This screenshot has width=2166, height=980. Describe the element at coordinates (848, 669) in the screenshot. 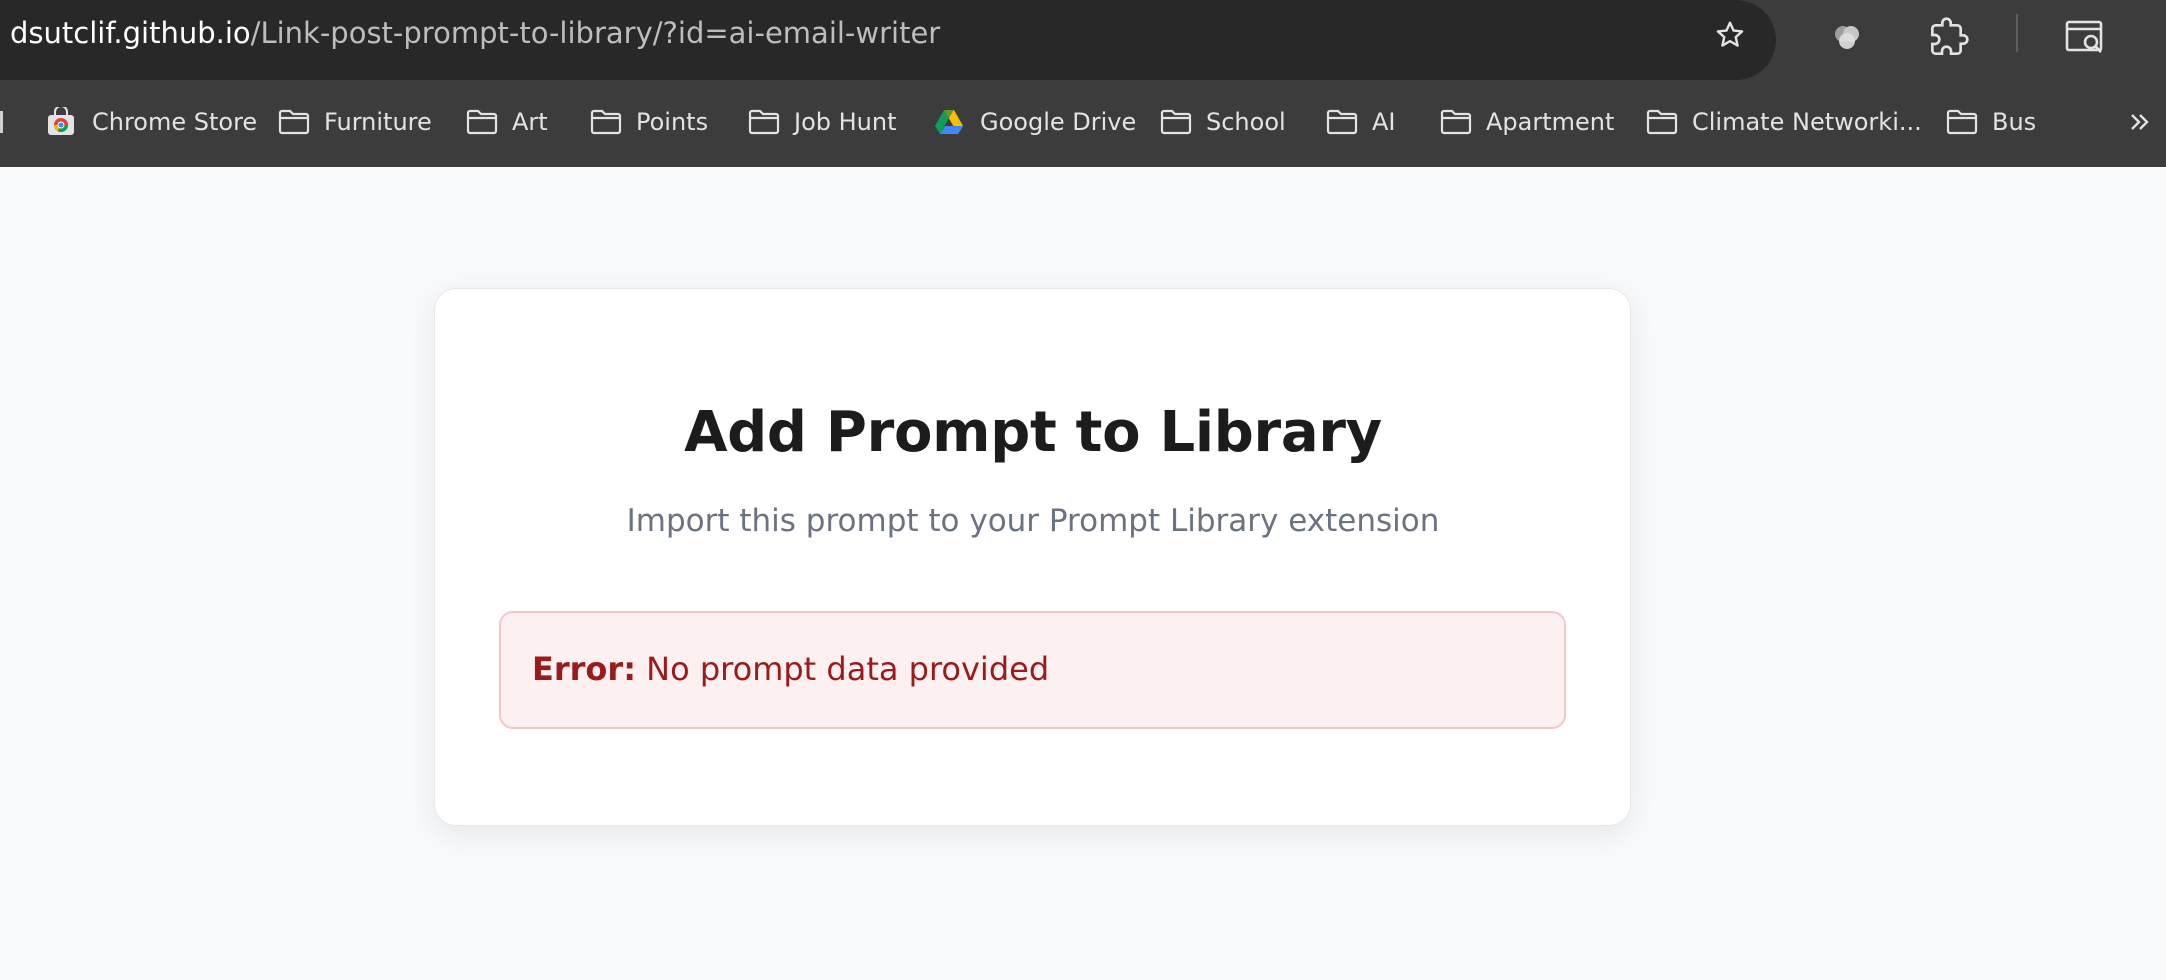

I see `error-detail: No prompt data provided` at that location.